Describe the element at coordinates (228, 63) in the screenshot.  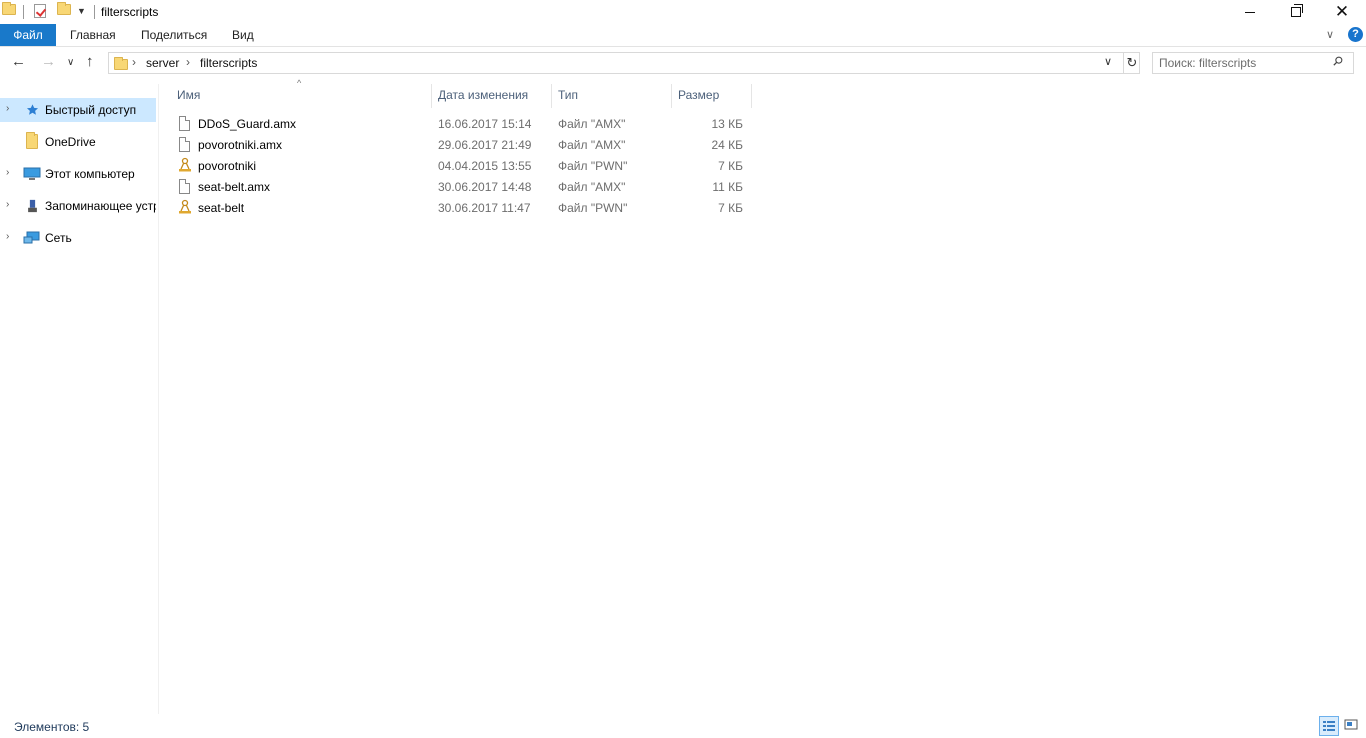
I see `breadcrumb-filterscripts: filterscripts` at that location.